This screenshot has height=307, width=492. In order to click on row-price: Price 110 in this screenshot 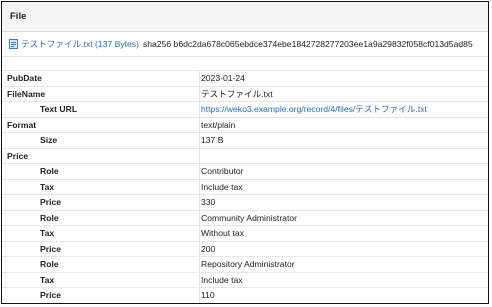, I will do `click(245, 295)`.